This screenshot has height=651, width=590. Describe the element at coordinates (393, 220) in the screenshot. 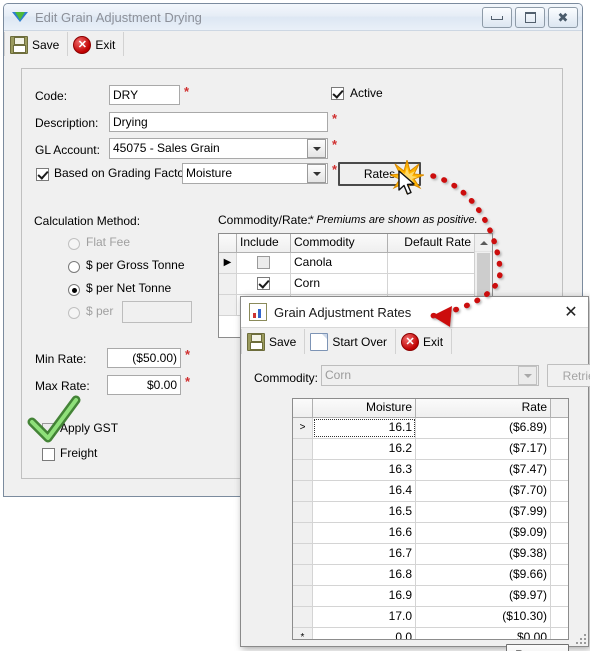

I see `commodity-rate-note: * Premiums are shown as positive.` at that location.